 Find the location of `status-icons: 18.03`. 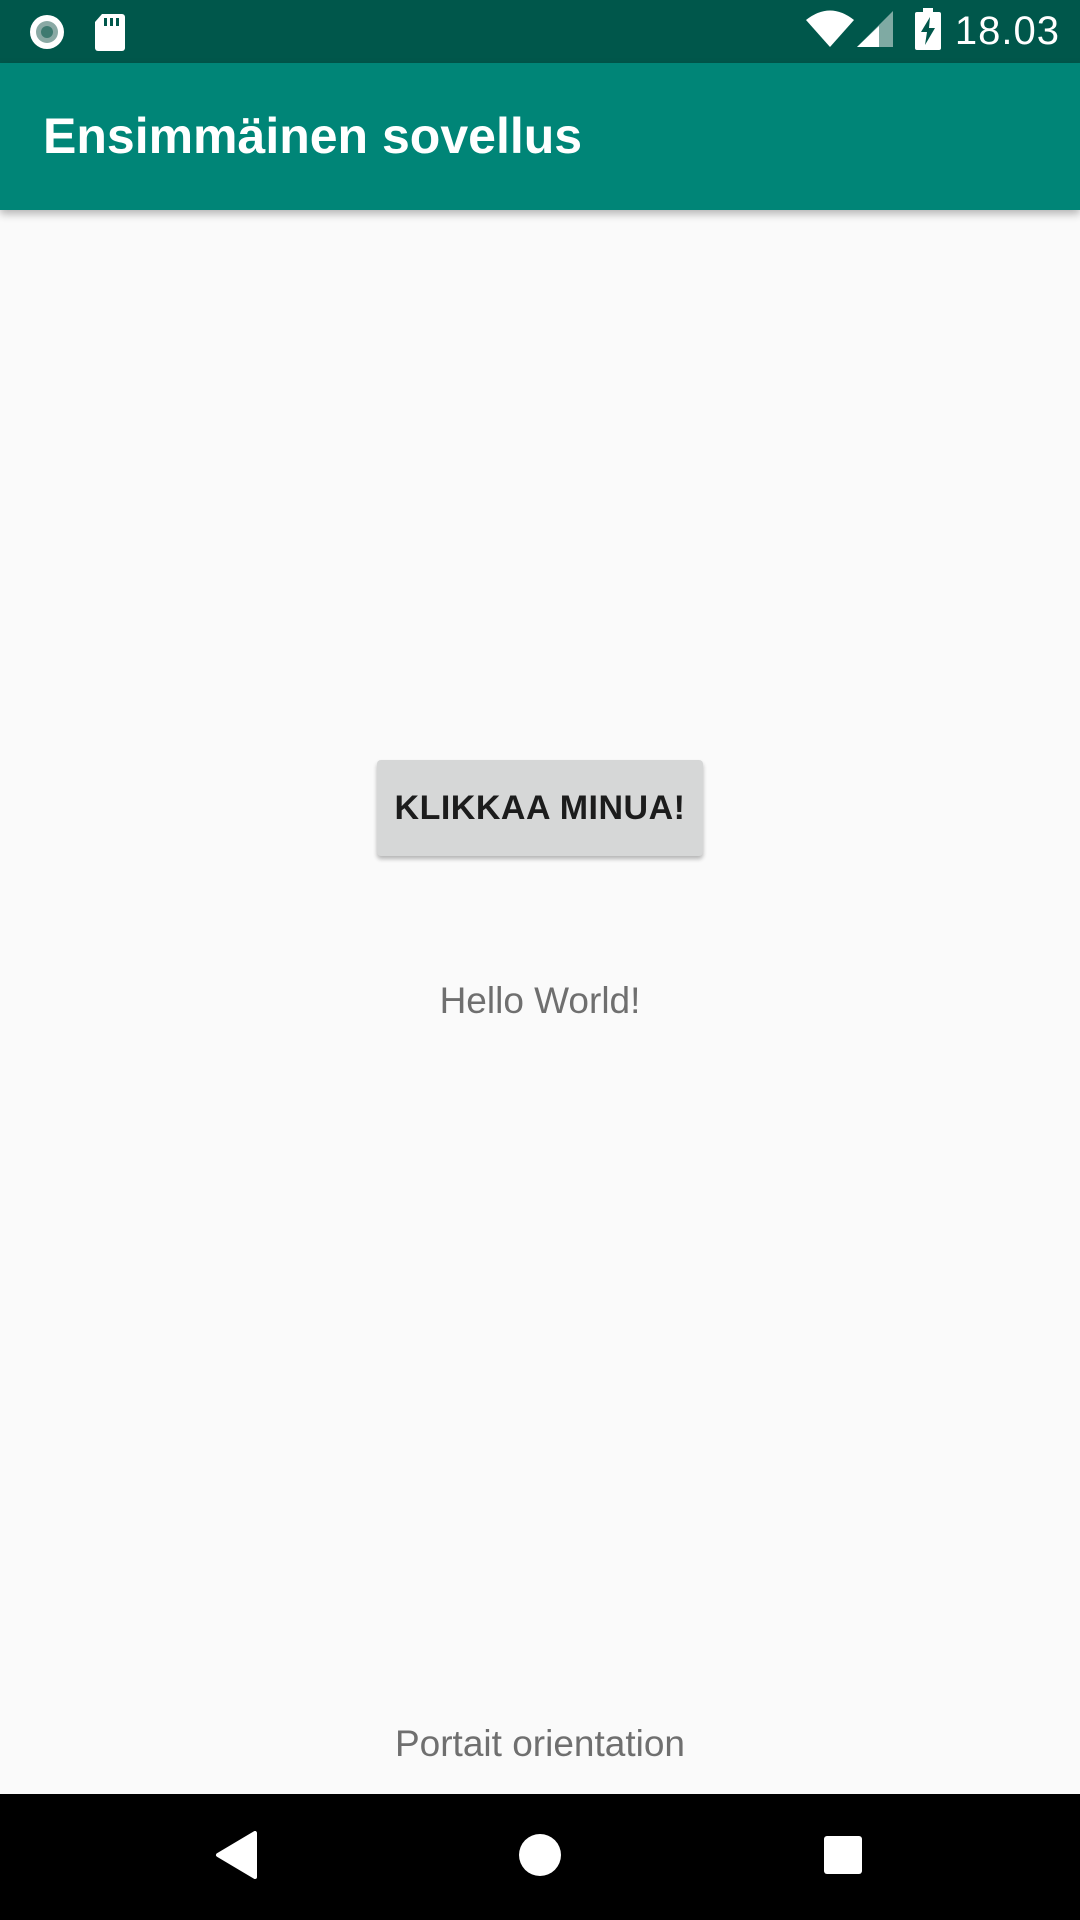

status-icons: 18.03 is located at coordinates (932, 31).